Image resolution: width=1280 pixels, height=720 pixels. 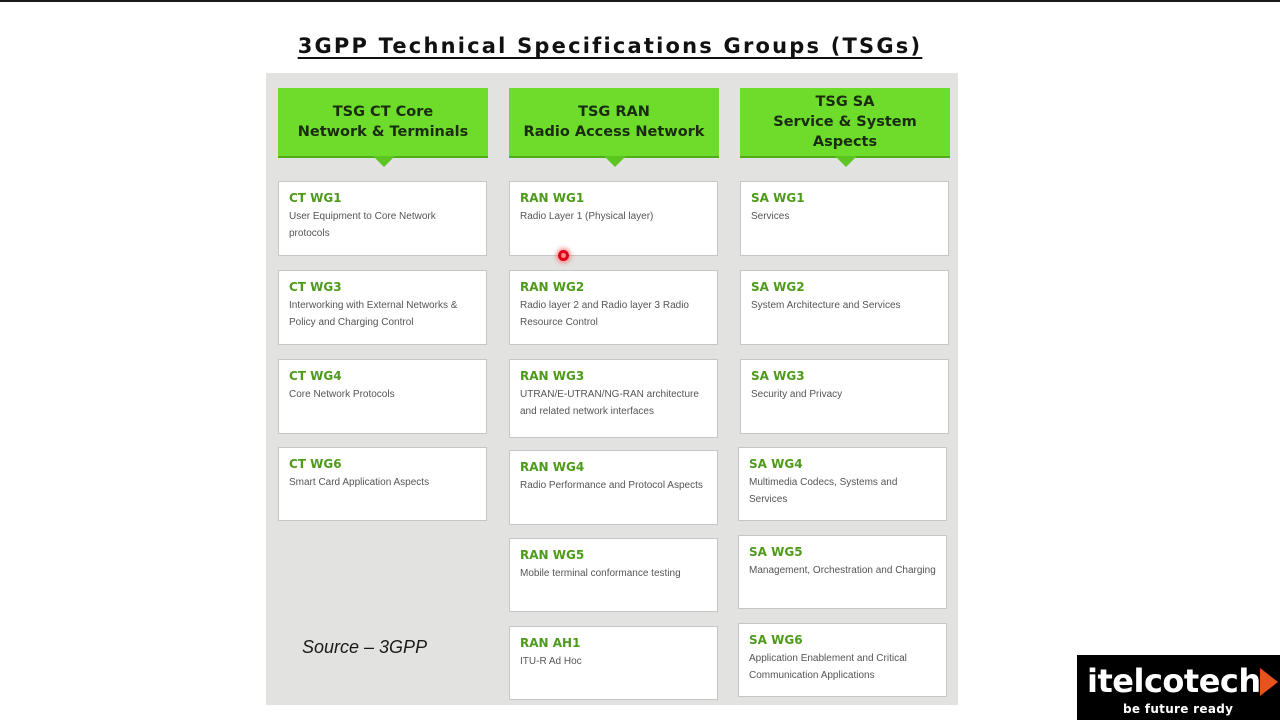 What do you see at coordinates (550, 643) in the screenshot?
I see `wg-name: RAN AH1` at bounding box center [550, 643].